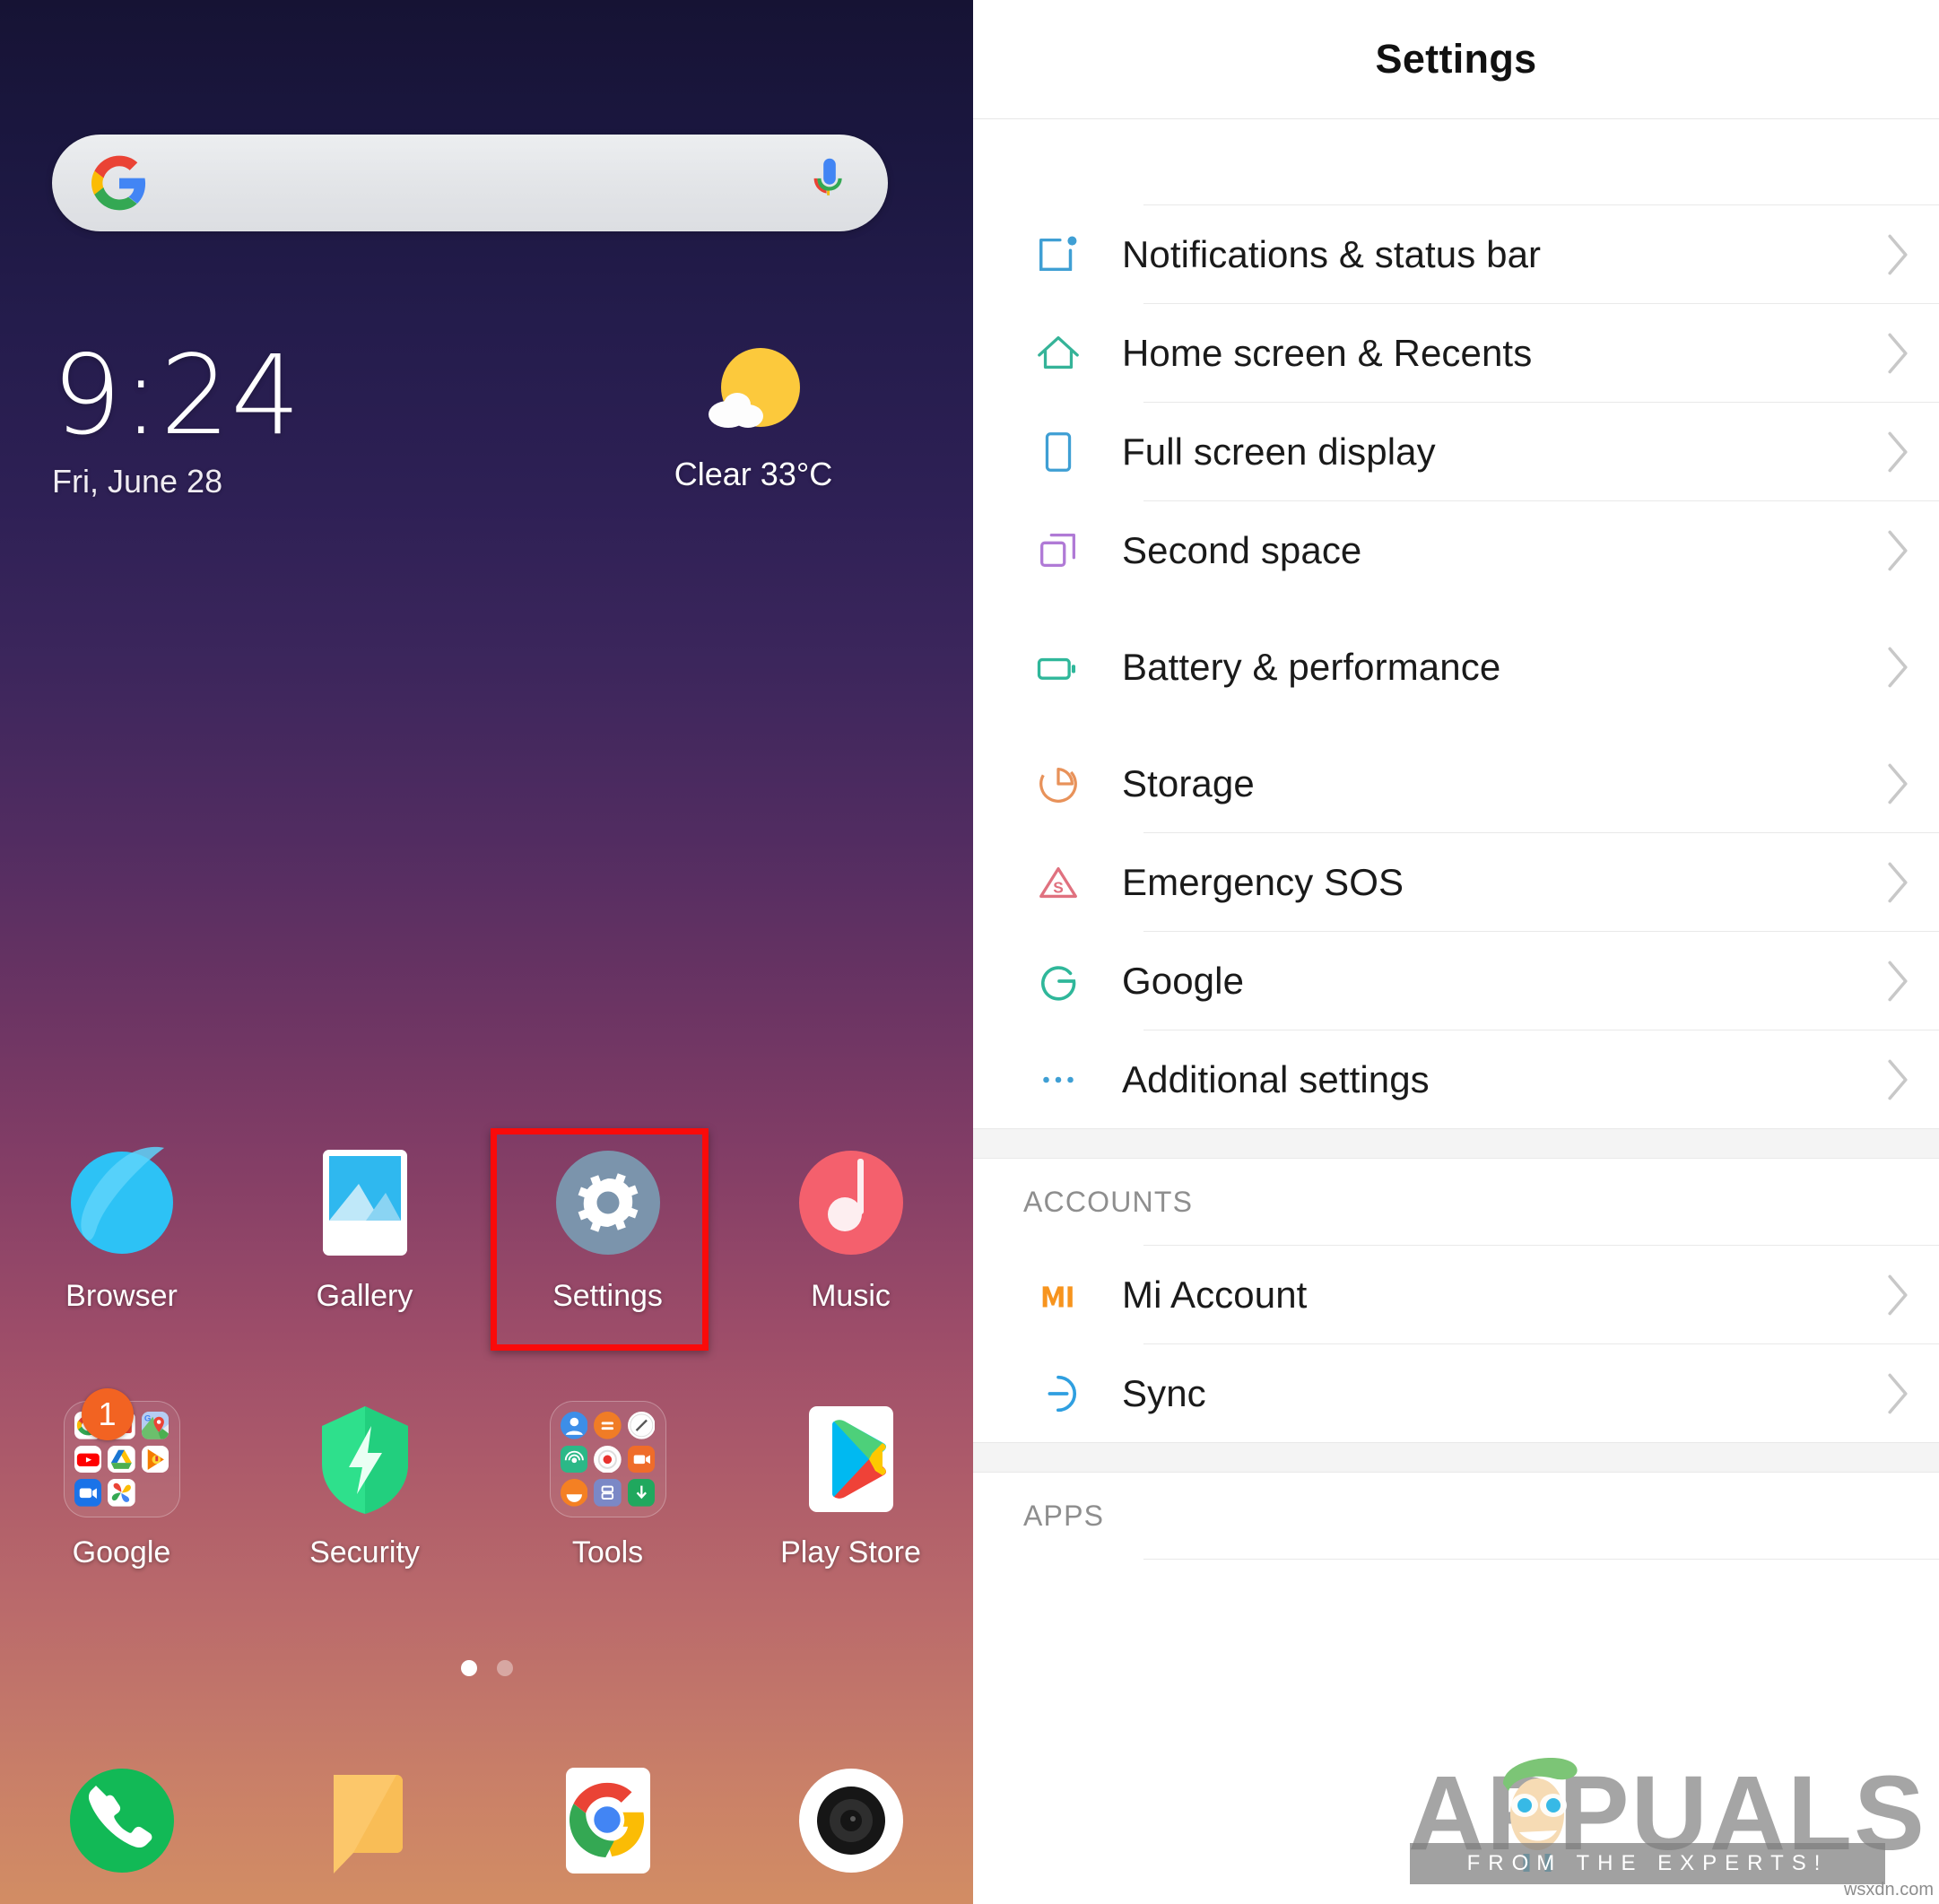  I want to click on clock-weather-widget: 9:24 Fri, June 28 Clear 33°C, so click(470, 420).